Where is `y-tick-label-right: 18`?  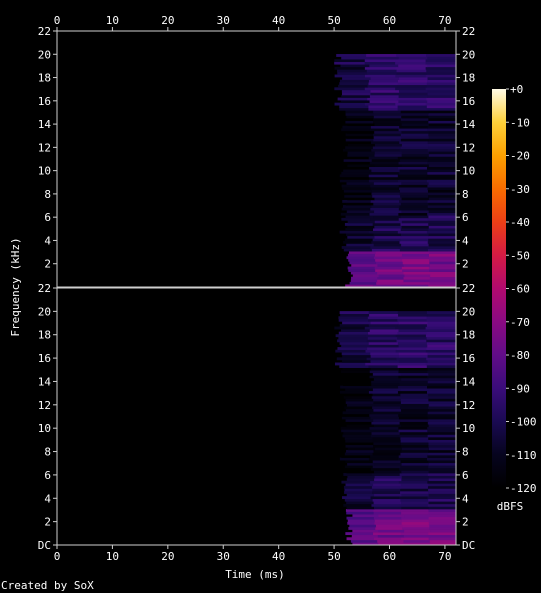
y-tick-label-right: 18 is located at coordinates (468, 335).